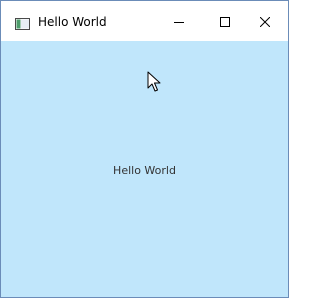 The height and width of the screenshot is (298, 320). I want to click on hello-world-label: Hello World, so click(144, 170).